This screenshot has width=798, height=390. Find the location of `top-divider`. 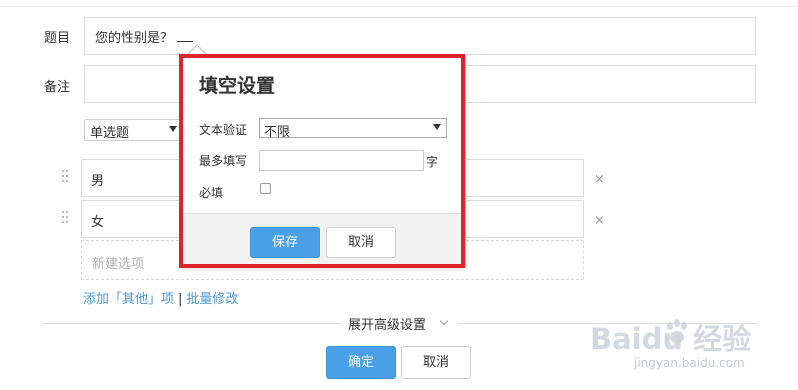

top-divider is located at coordinates (399, 6).